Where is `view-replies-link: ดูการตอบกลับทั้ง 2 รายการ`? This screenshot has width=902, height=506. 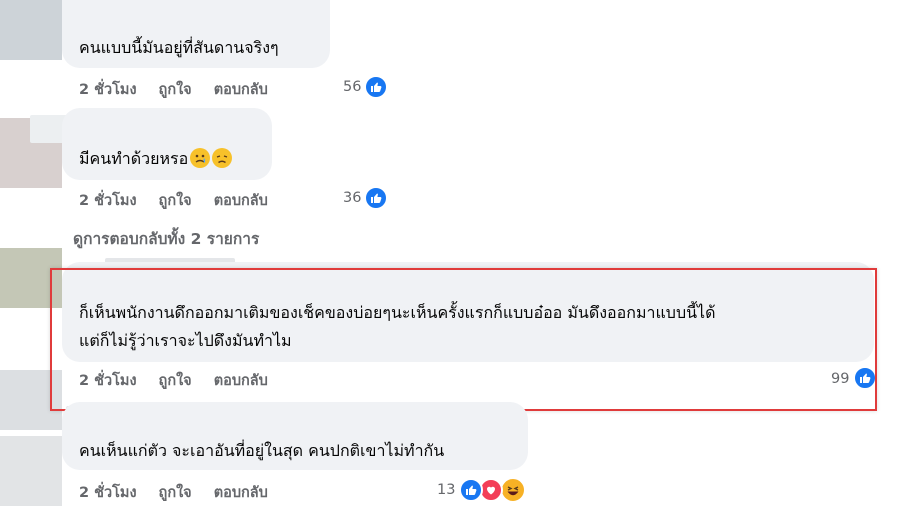 view-replies-link: ดูการตอบกลับทั้ง 2 รายการ is located at coordinates (166, 238).